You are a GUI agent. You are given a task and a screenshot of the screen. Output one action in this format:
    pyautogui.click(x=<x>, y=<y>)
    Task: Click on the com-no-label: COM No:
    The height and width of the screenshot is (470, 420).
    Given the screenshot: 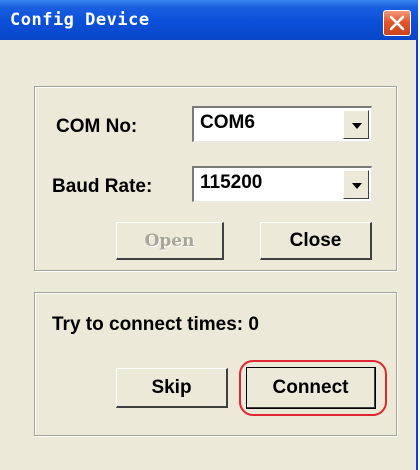 What is the action you would take?
    pyautogui.click(x=97, y=126)
    